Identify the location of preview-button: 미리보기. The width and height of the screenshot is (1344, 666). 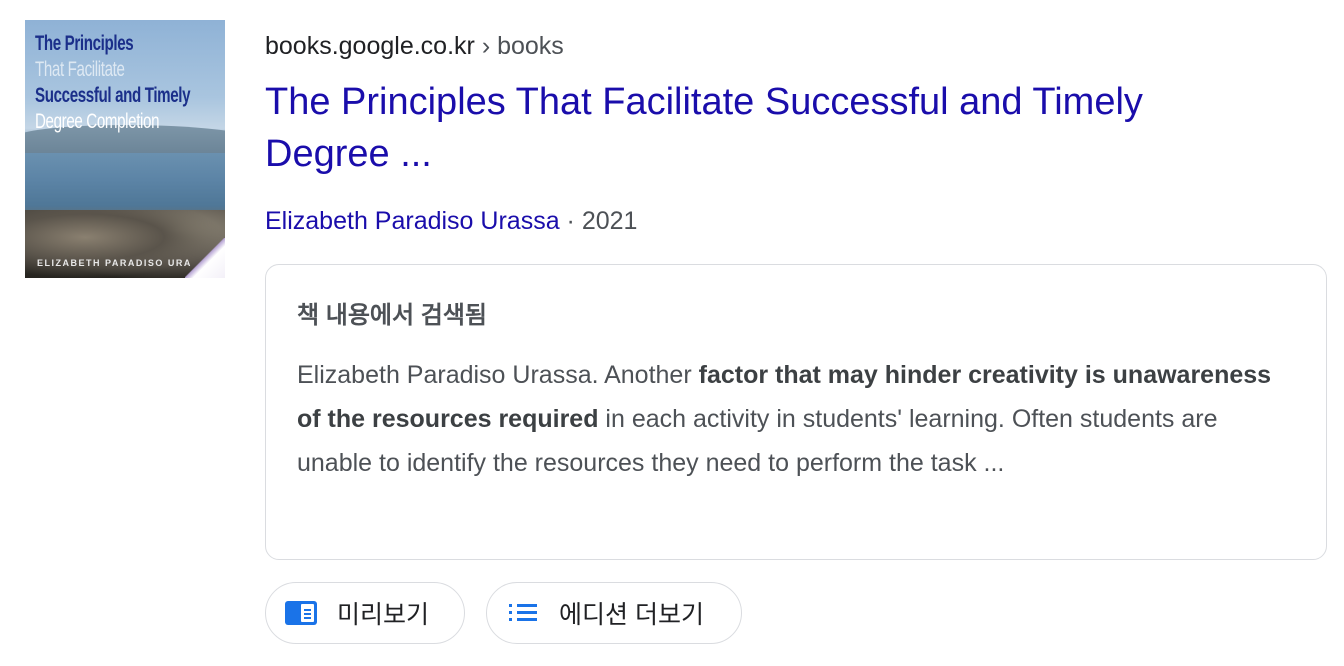
(365, 613).